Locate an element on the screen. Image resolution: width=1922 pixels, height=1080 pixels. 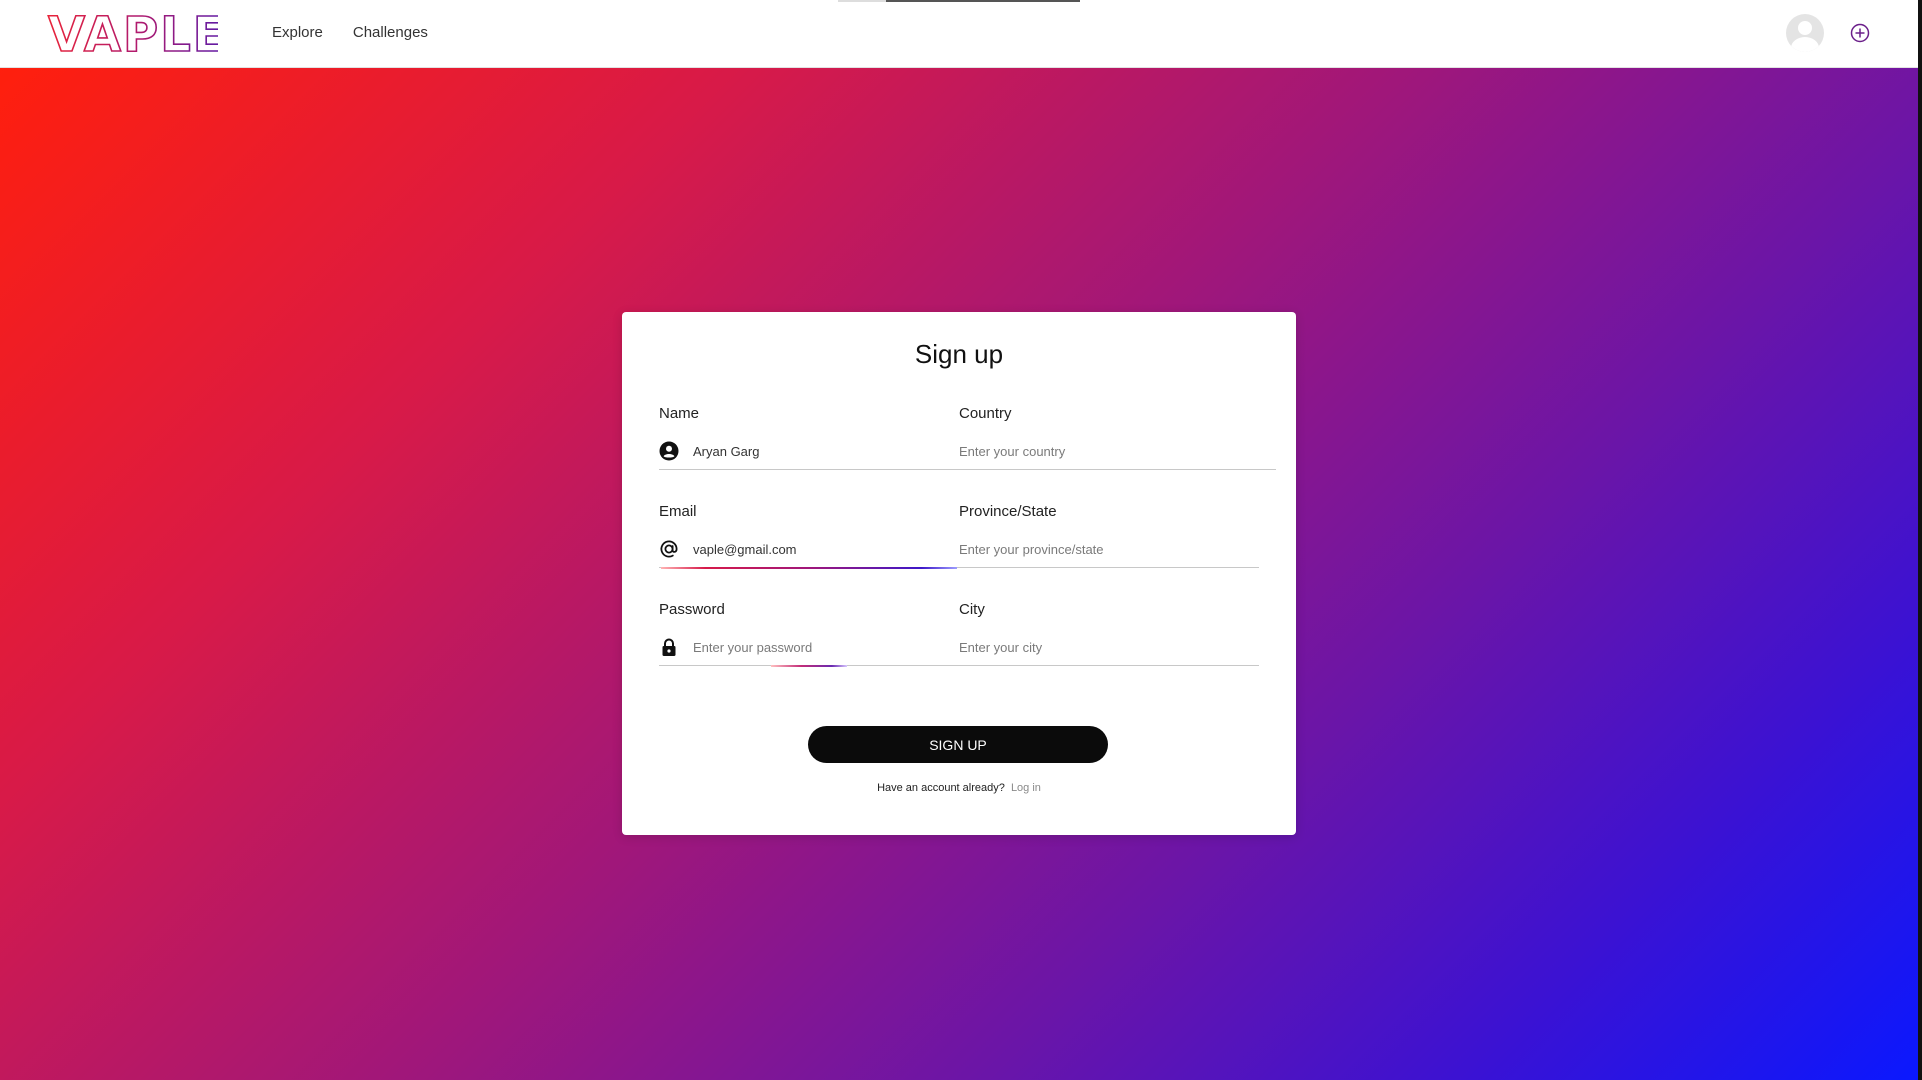
add-circle-icon is located at coordinates (1860, 33).